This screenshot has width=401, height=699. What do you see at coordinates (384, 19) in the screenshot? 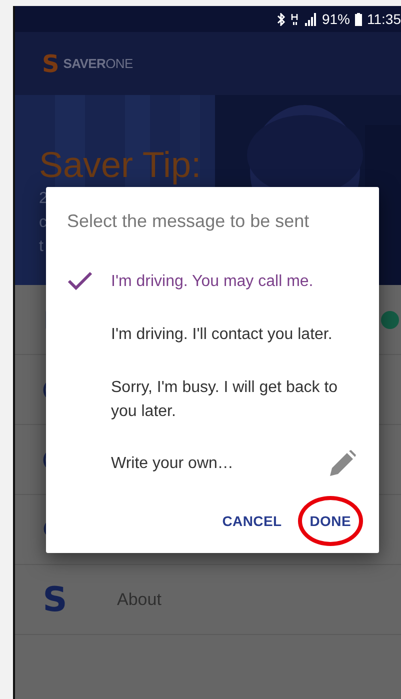
I see `clock-time: 11:35` at bounding box center [384, 19].